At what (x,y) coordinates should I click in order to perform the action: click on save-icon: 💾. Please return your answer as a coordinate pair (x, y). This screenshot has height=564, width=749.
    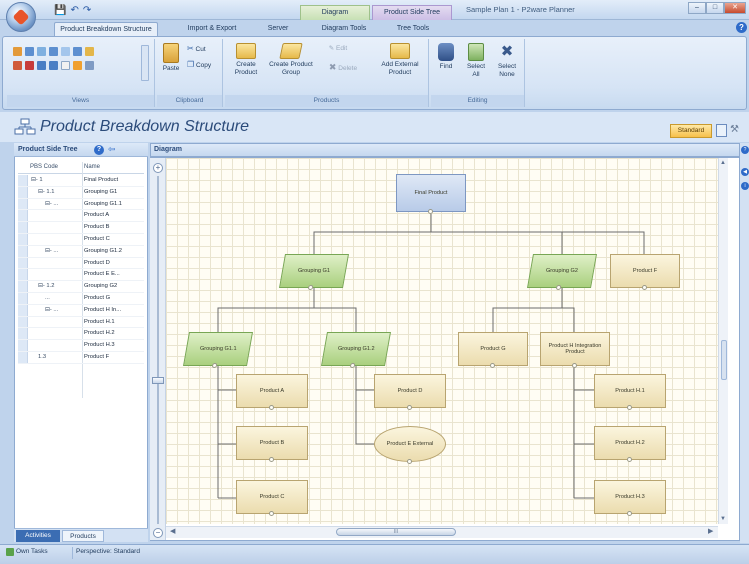
    Looking at the image, I should click on (60, 10).